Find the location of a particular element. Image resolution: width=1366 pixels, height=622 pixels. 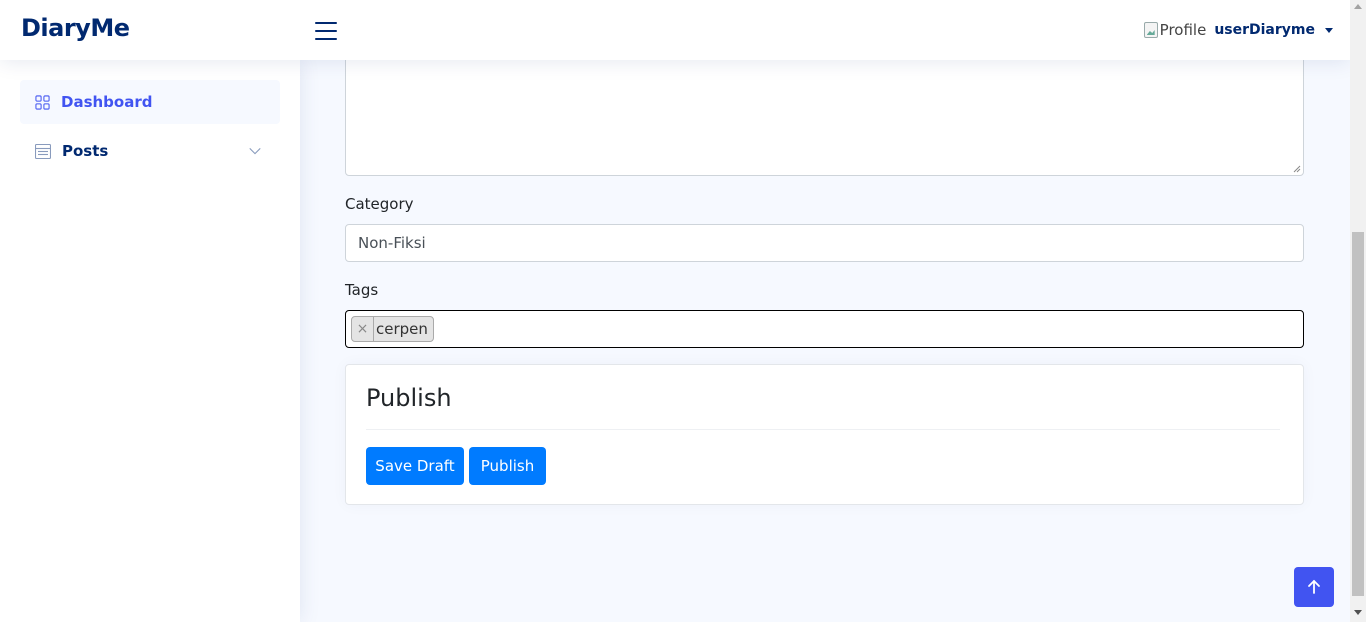

publish-button: Publish is located at coordinates (507, 466).